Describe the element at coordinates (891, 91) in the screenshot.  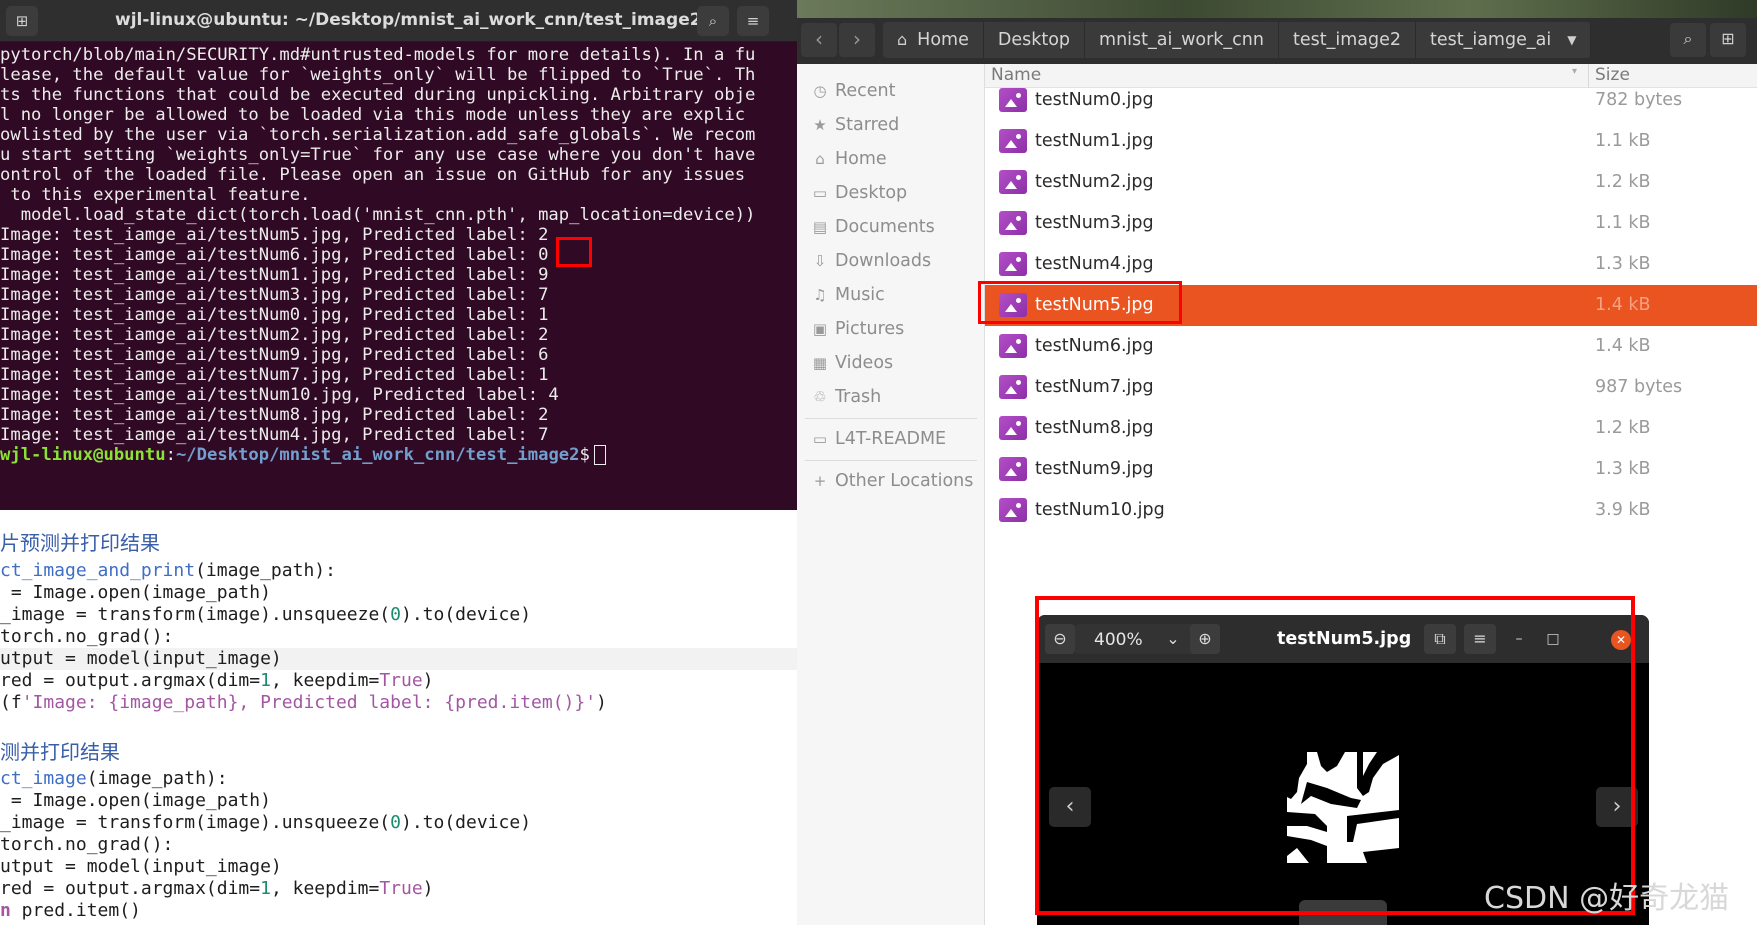
I see `sidebar-item-recent: ◷ Recent` at that location.